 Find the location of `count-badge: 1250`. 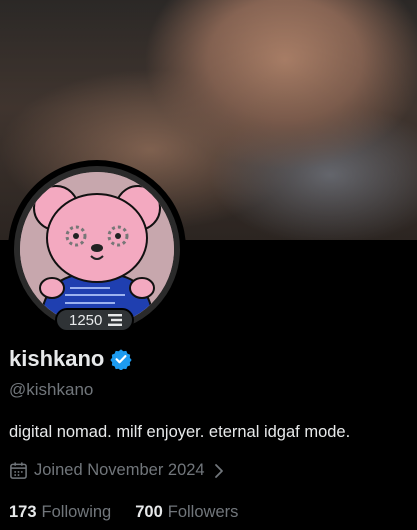

count-badge: 1250 is located at coordinates (95, 320).